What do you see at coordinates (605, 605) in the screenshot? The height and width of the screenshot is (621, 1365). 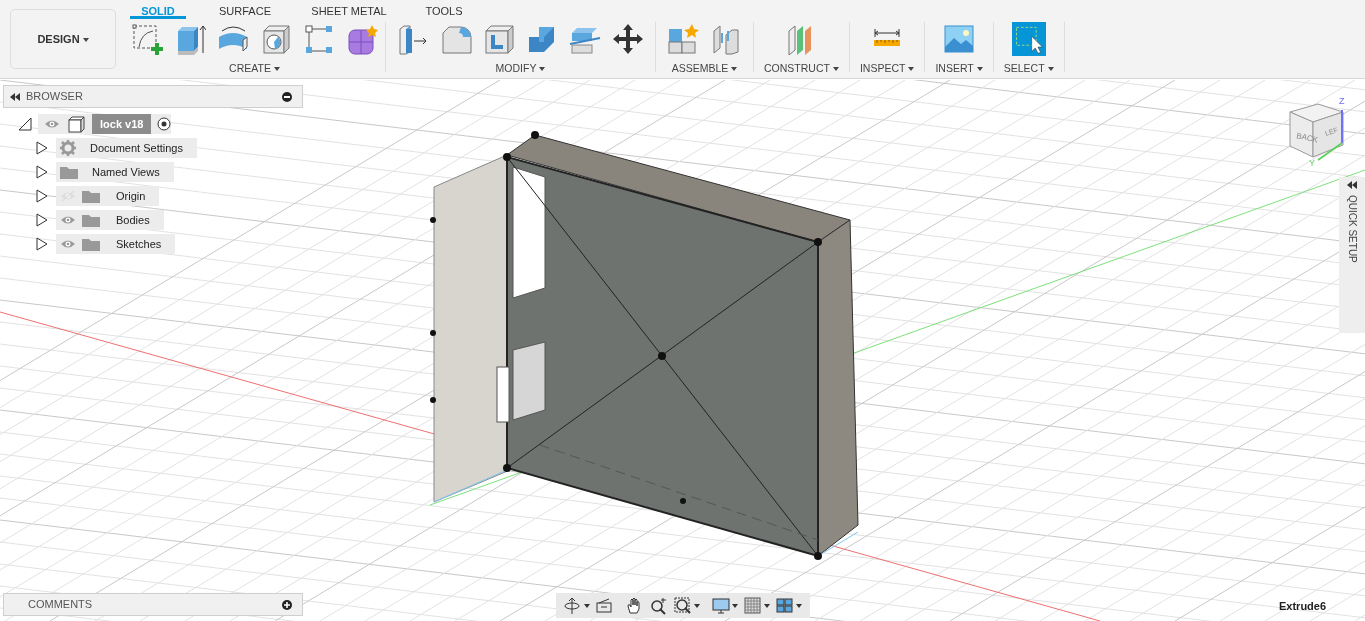 I see `look-at-icon` at bounding box center [605, 605].